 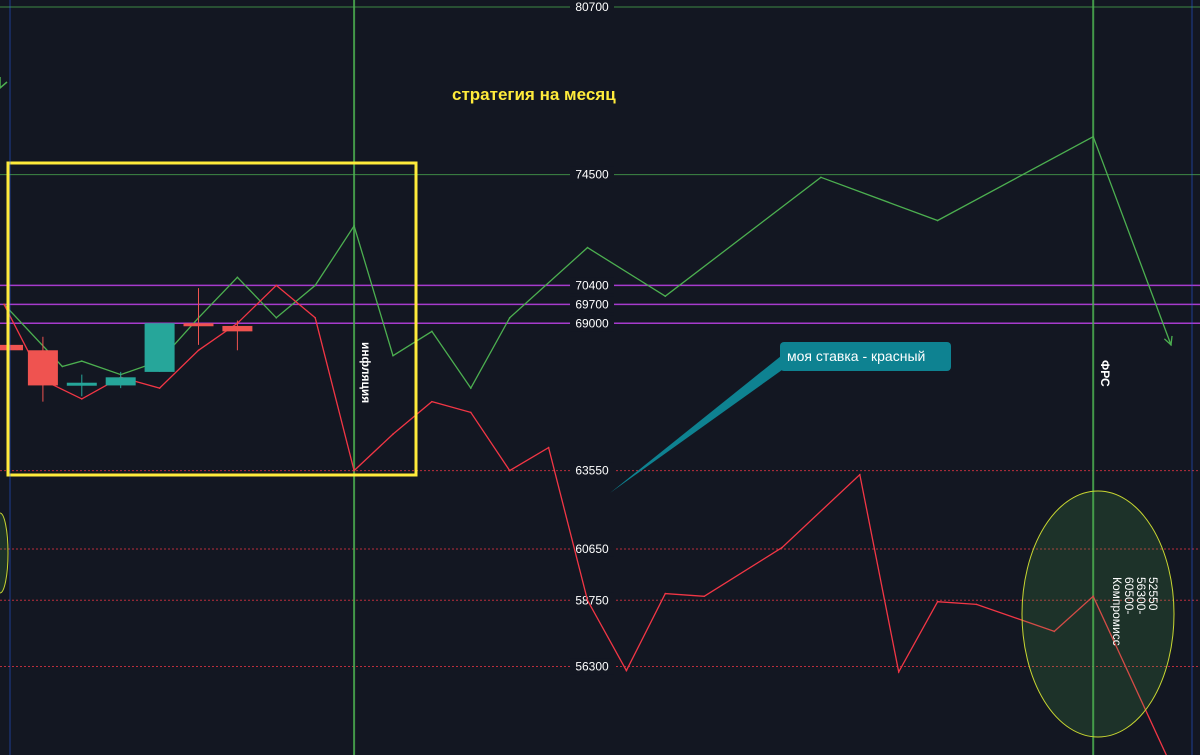 I want to click on event-label-1: ФРС, so click(x=1105, y=373).